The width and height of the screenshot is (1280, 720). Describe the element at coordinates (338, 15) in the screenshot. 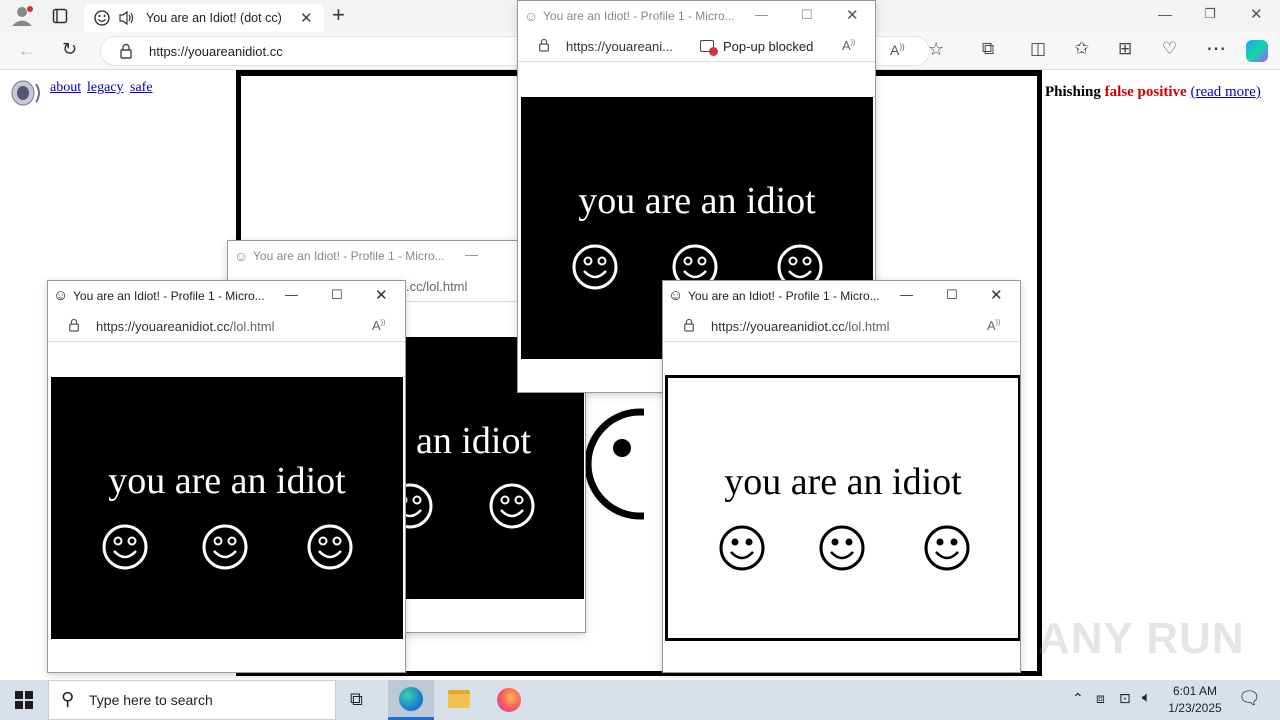

I see `new-tab-button: +` at that location.